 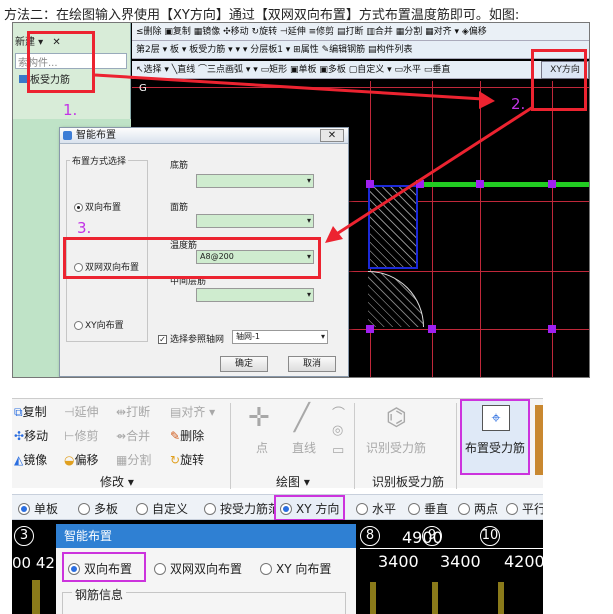 I want to click on copy-icon: ⧉, so click(x=18, y=412).